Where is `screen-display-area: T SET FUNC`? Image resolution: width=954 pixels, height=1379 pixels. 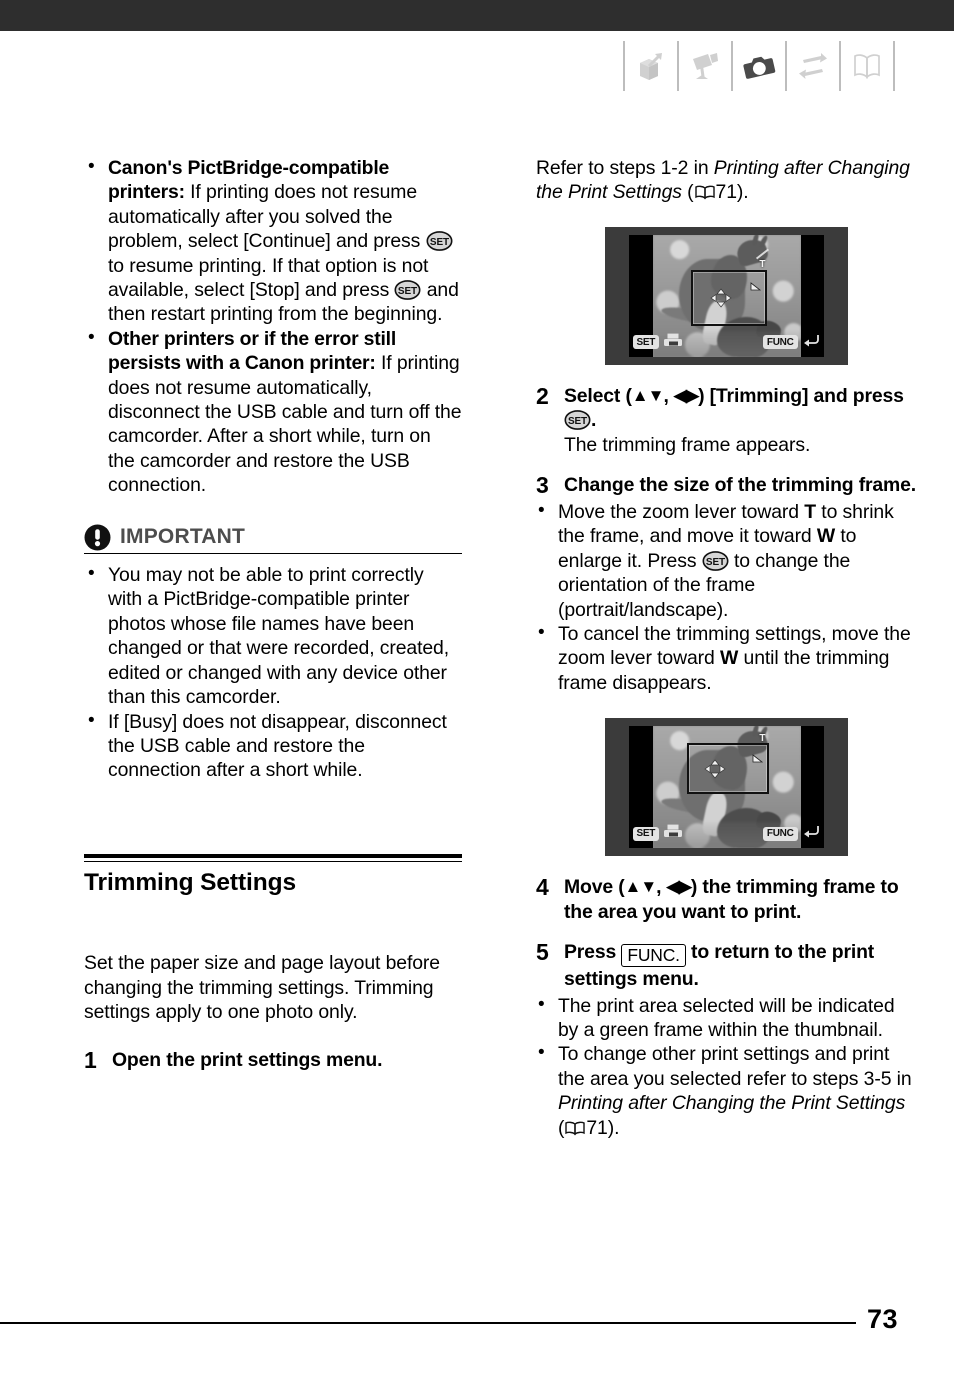
screen-display-area: T SET FUNC is located at coordinates (726, 787).